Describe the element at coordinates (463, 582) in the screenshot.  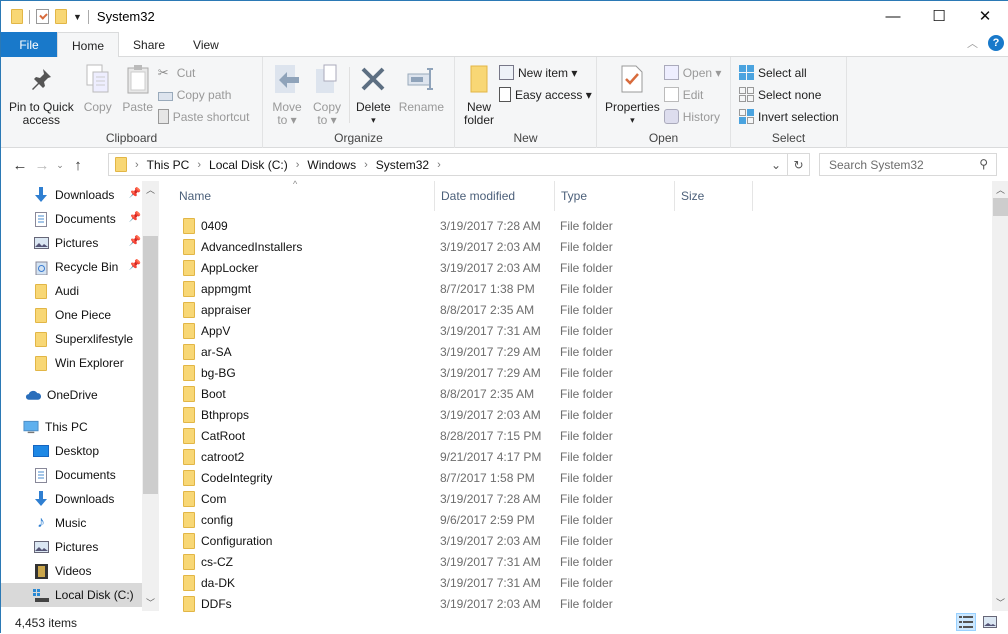
I see `file-row: da-DK 3/19/2017 7:31 AM File folder` at that location.